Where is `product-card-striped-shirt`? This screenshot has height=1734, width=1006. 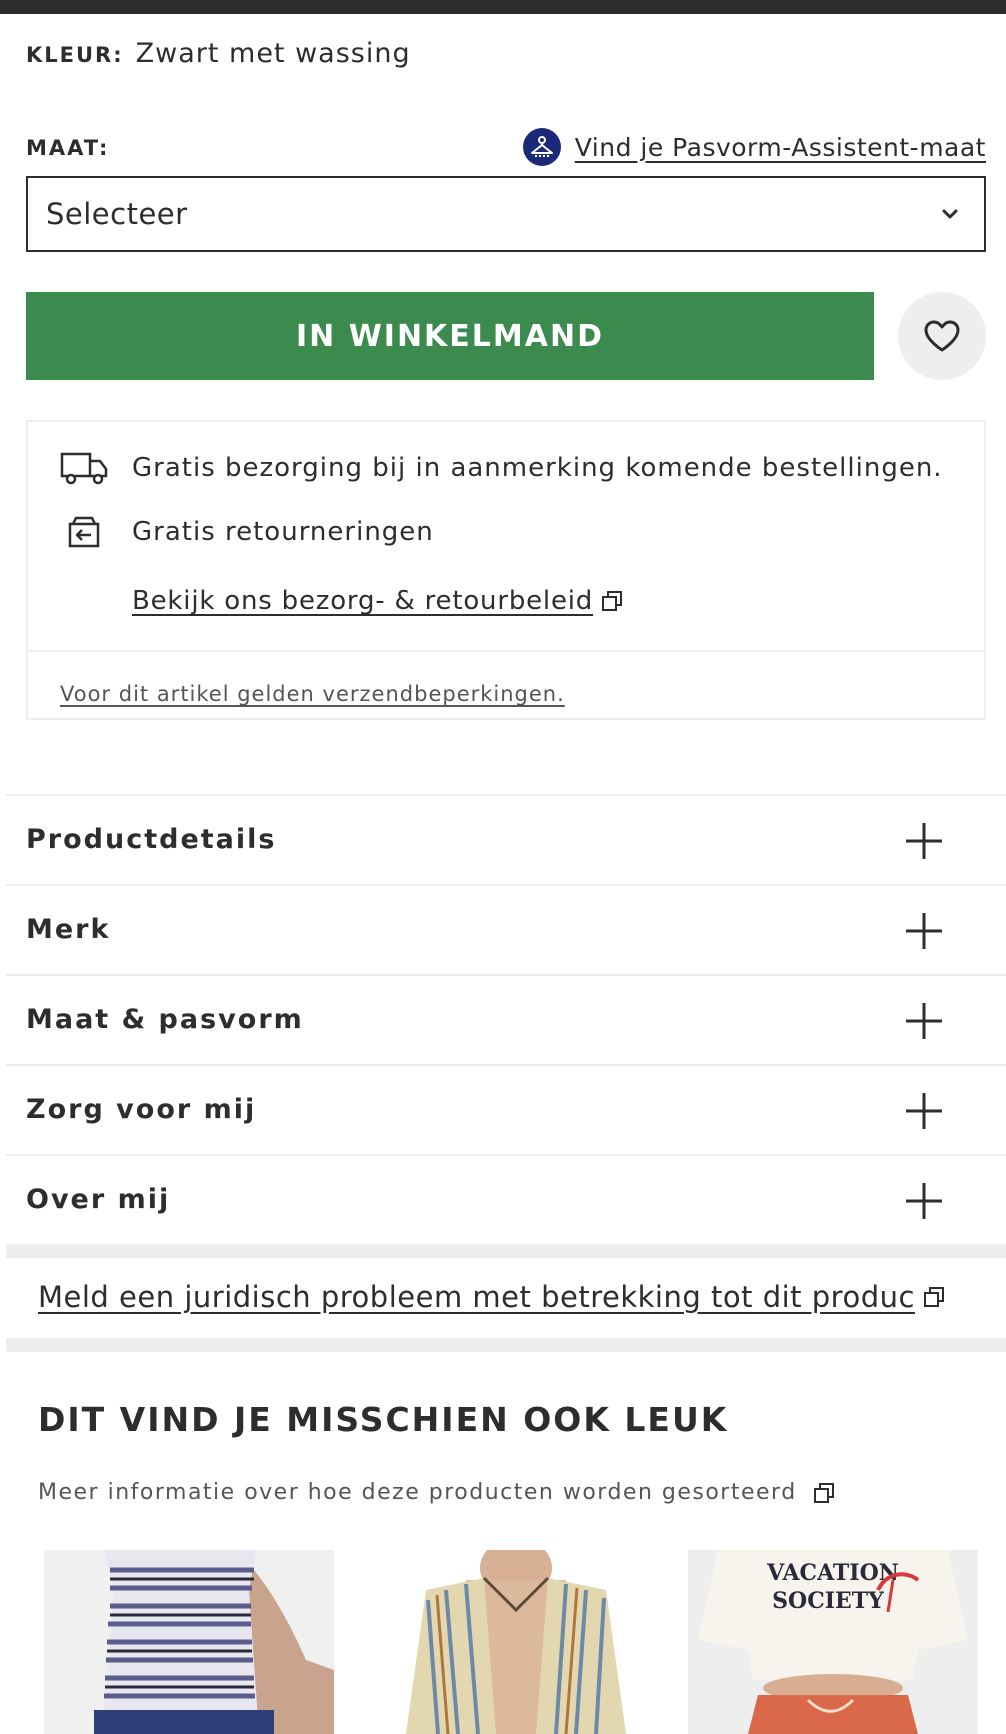
product-card-striped-shirt is located at coordinates (511, 1642).